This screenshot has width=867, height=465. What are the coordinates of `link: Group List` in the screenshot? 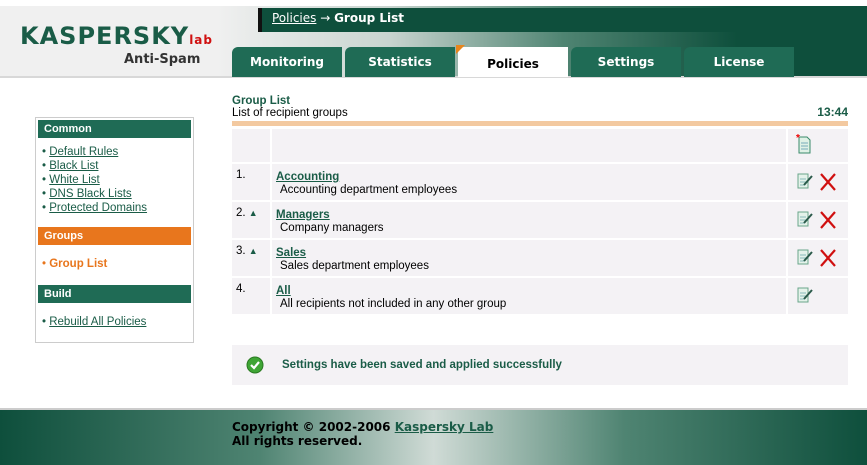 It's located at (78, 264).